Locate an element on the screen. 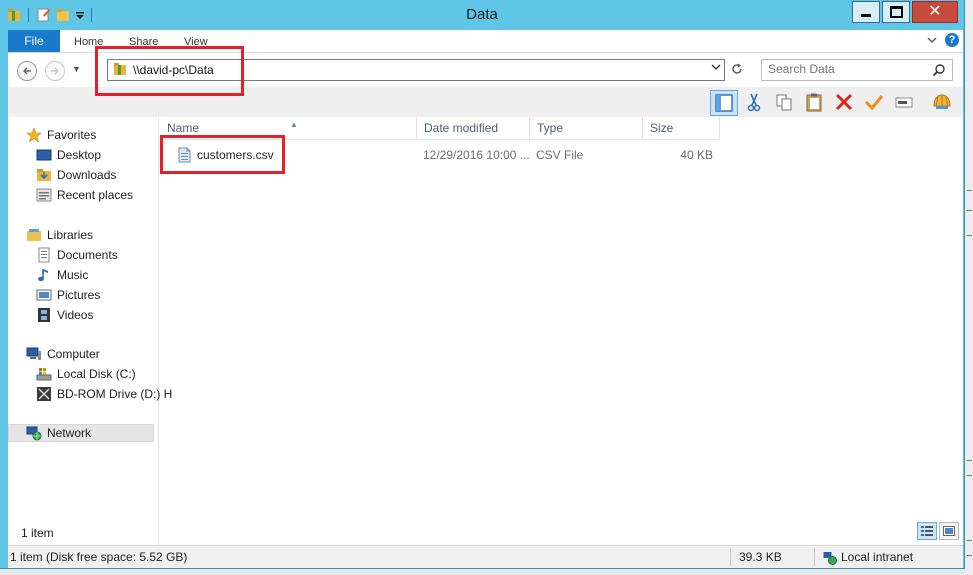 The width and height of the screenshot is (973, 575). nav-favorites: Favorites is located at coordinates (61, 135).